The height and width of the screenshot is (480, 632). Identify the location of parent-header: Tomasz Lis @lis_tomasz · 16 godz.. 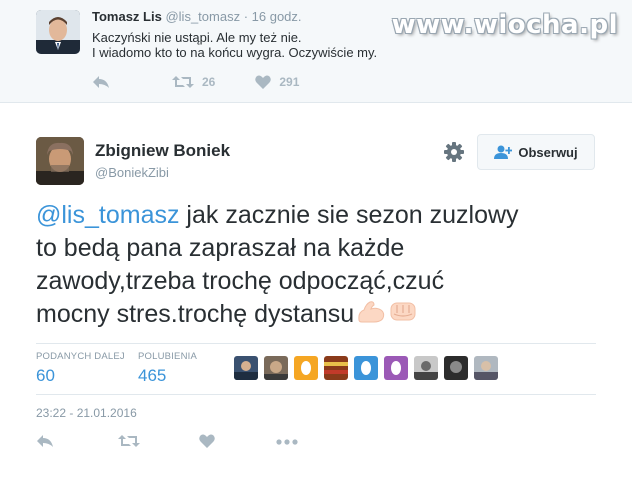
(197, 16).